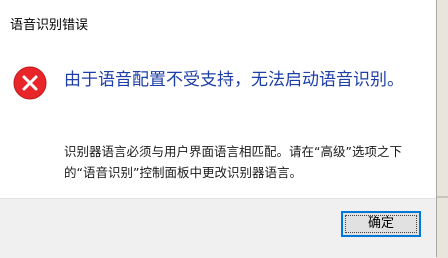  Describe the element at coordinates (442, 197) in the screenshot. I see `background-divider` at that location.